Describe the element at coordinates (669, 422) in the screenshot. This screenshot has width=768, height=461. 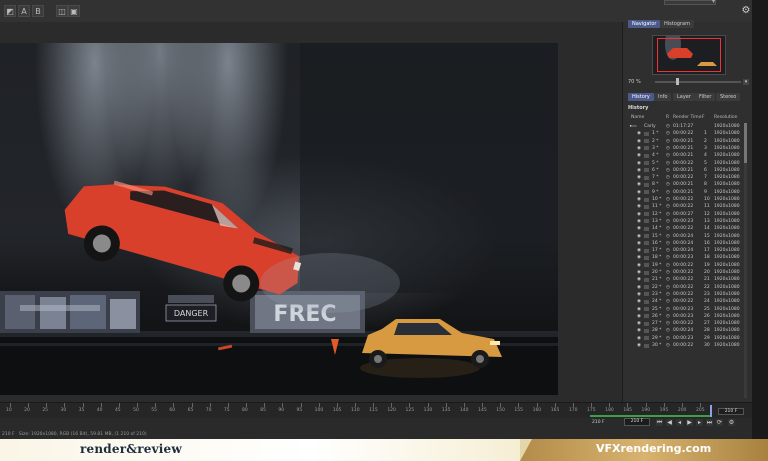
I see `prev-frame-icon: ◀` at that location.